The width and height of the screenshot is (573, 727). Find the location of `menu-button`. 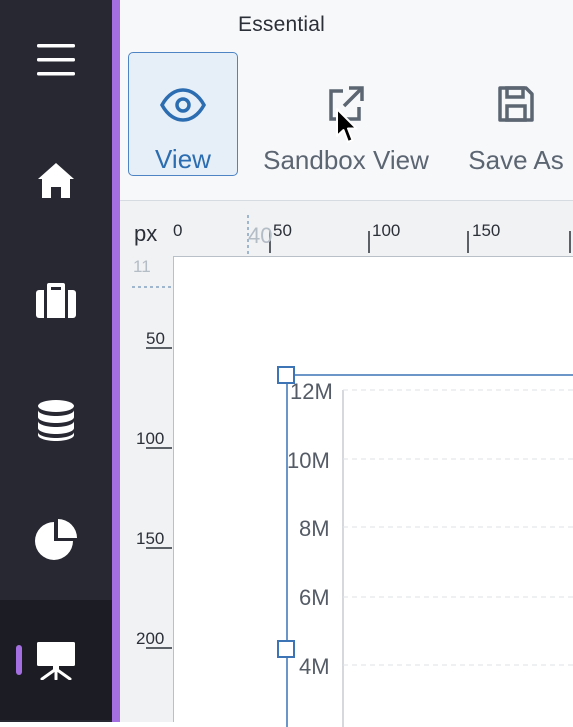

menu-button is located at coordinates (56, 60).